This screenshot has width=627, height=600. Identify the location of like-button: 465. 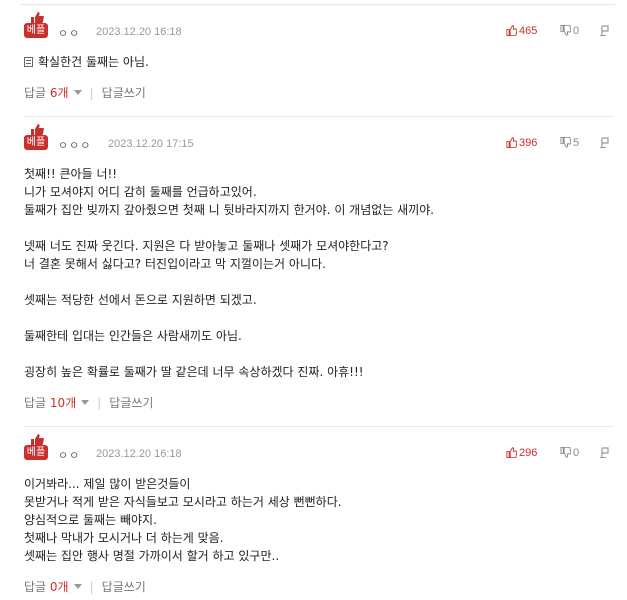
(521, 31).